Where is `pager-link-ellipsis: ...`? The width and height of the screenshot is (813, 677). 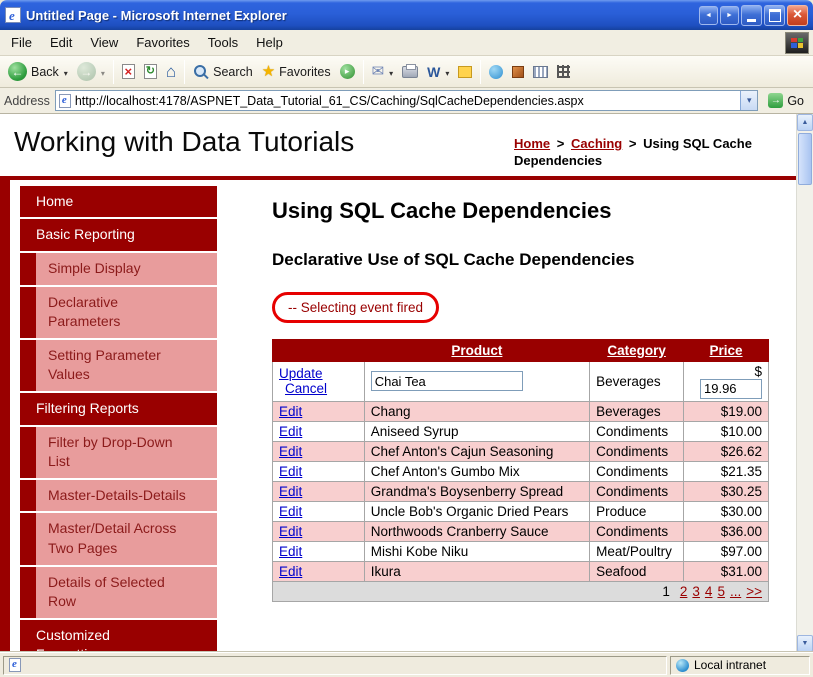 pager-link-ellipsis: ... is located at coordinates (735, 591).